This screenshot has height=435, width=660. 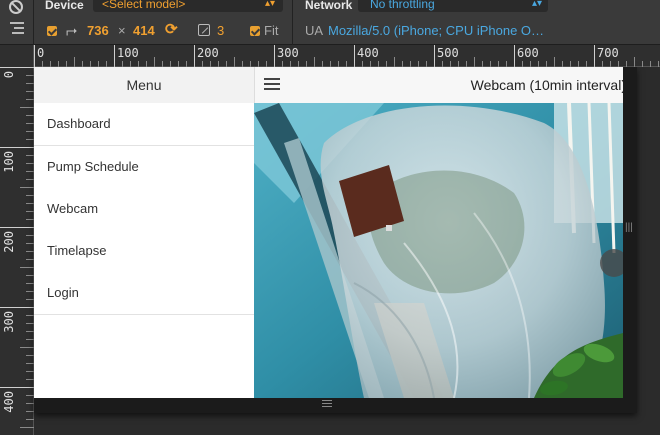 I want to click on ruler-top-label: 700, so click(x=608, y=53).